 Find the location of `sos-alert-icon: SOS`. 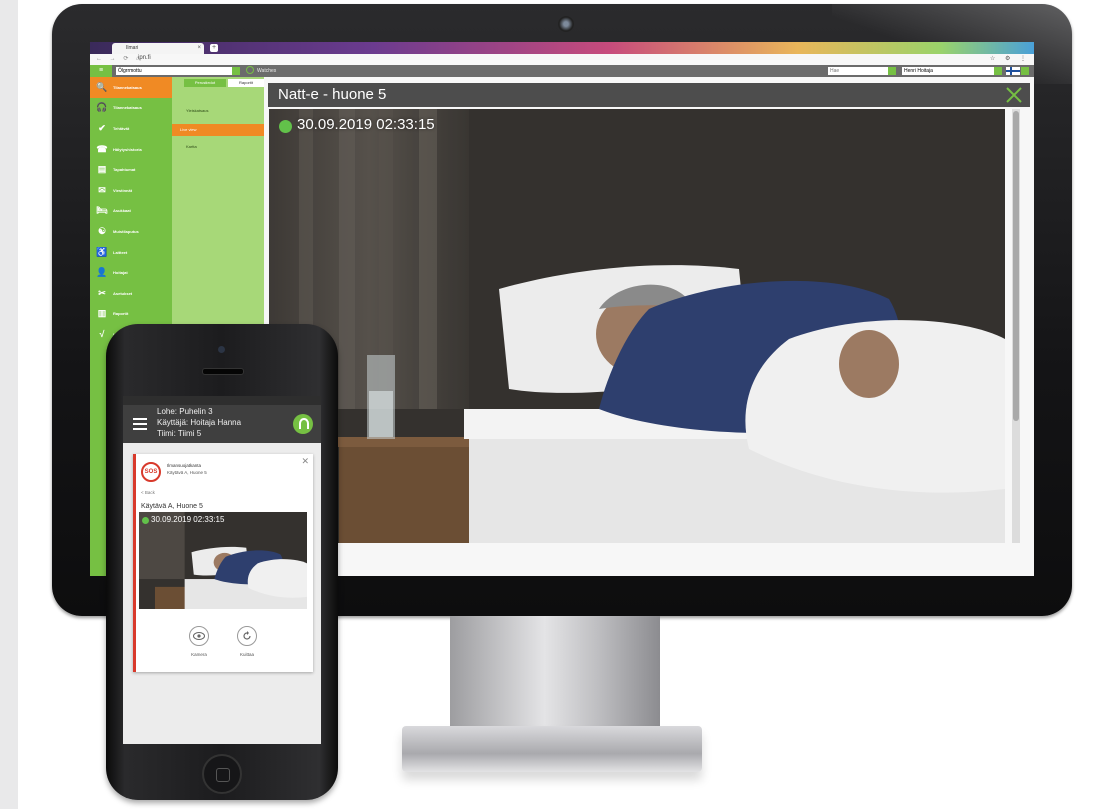

sos-alert-icon: SOS is located at coordinates (151, 472).